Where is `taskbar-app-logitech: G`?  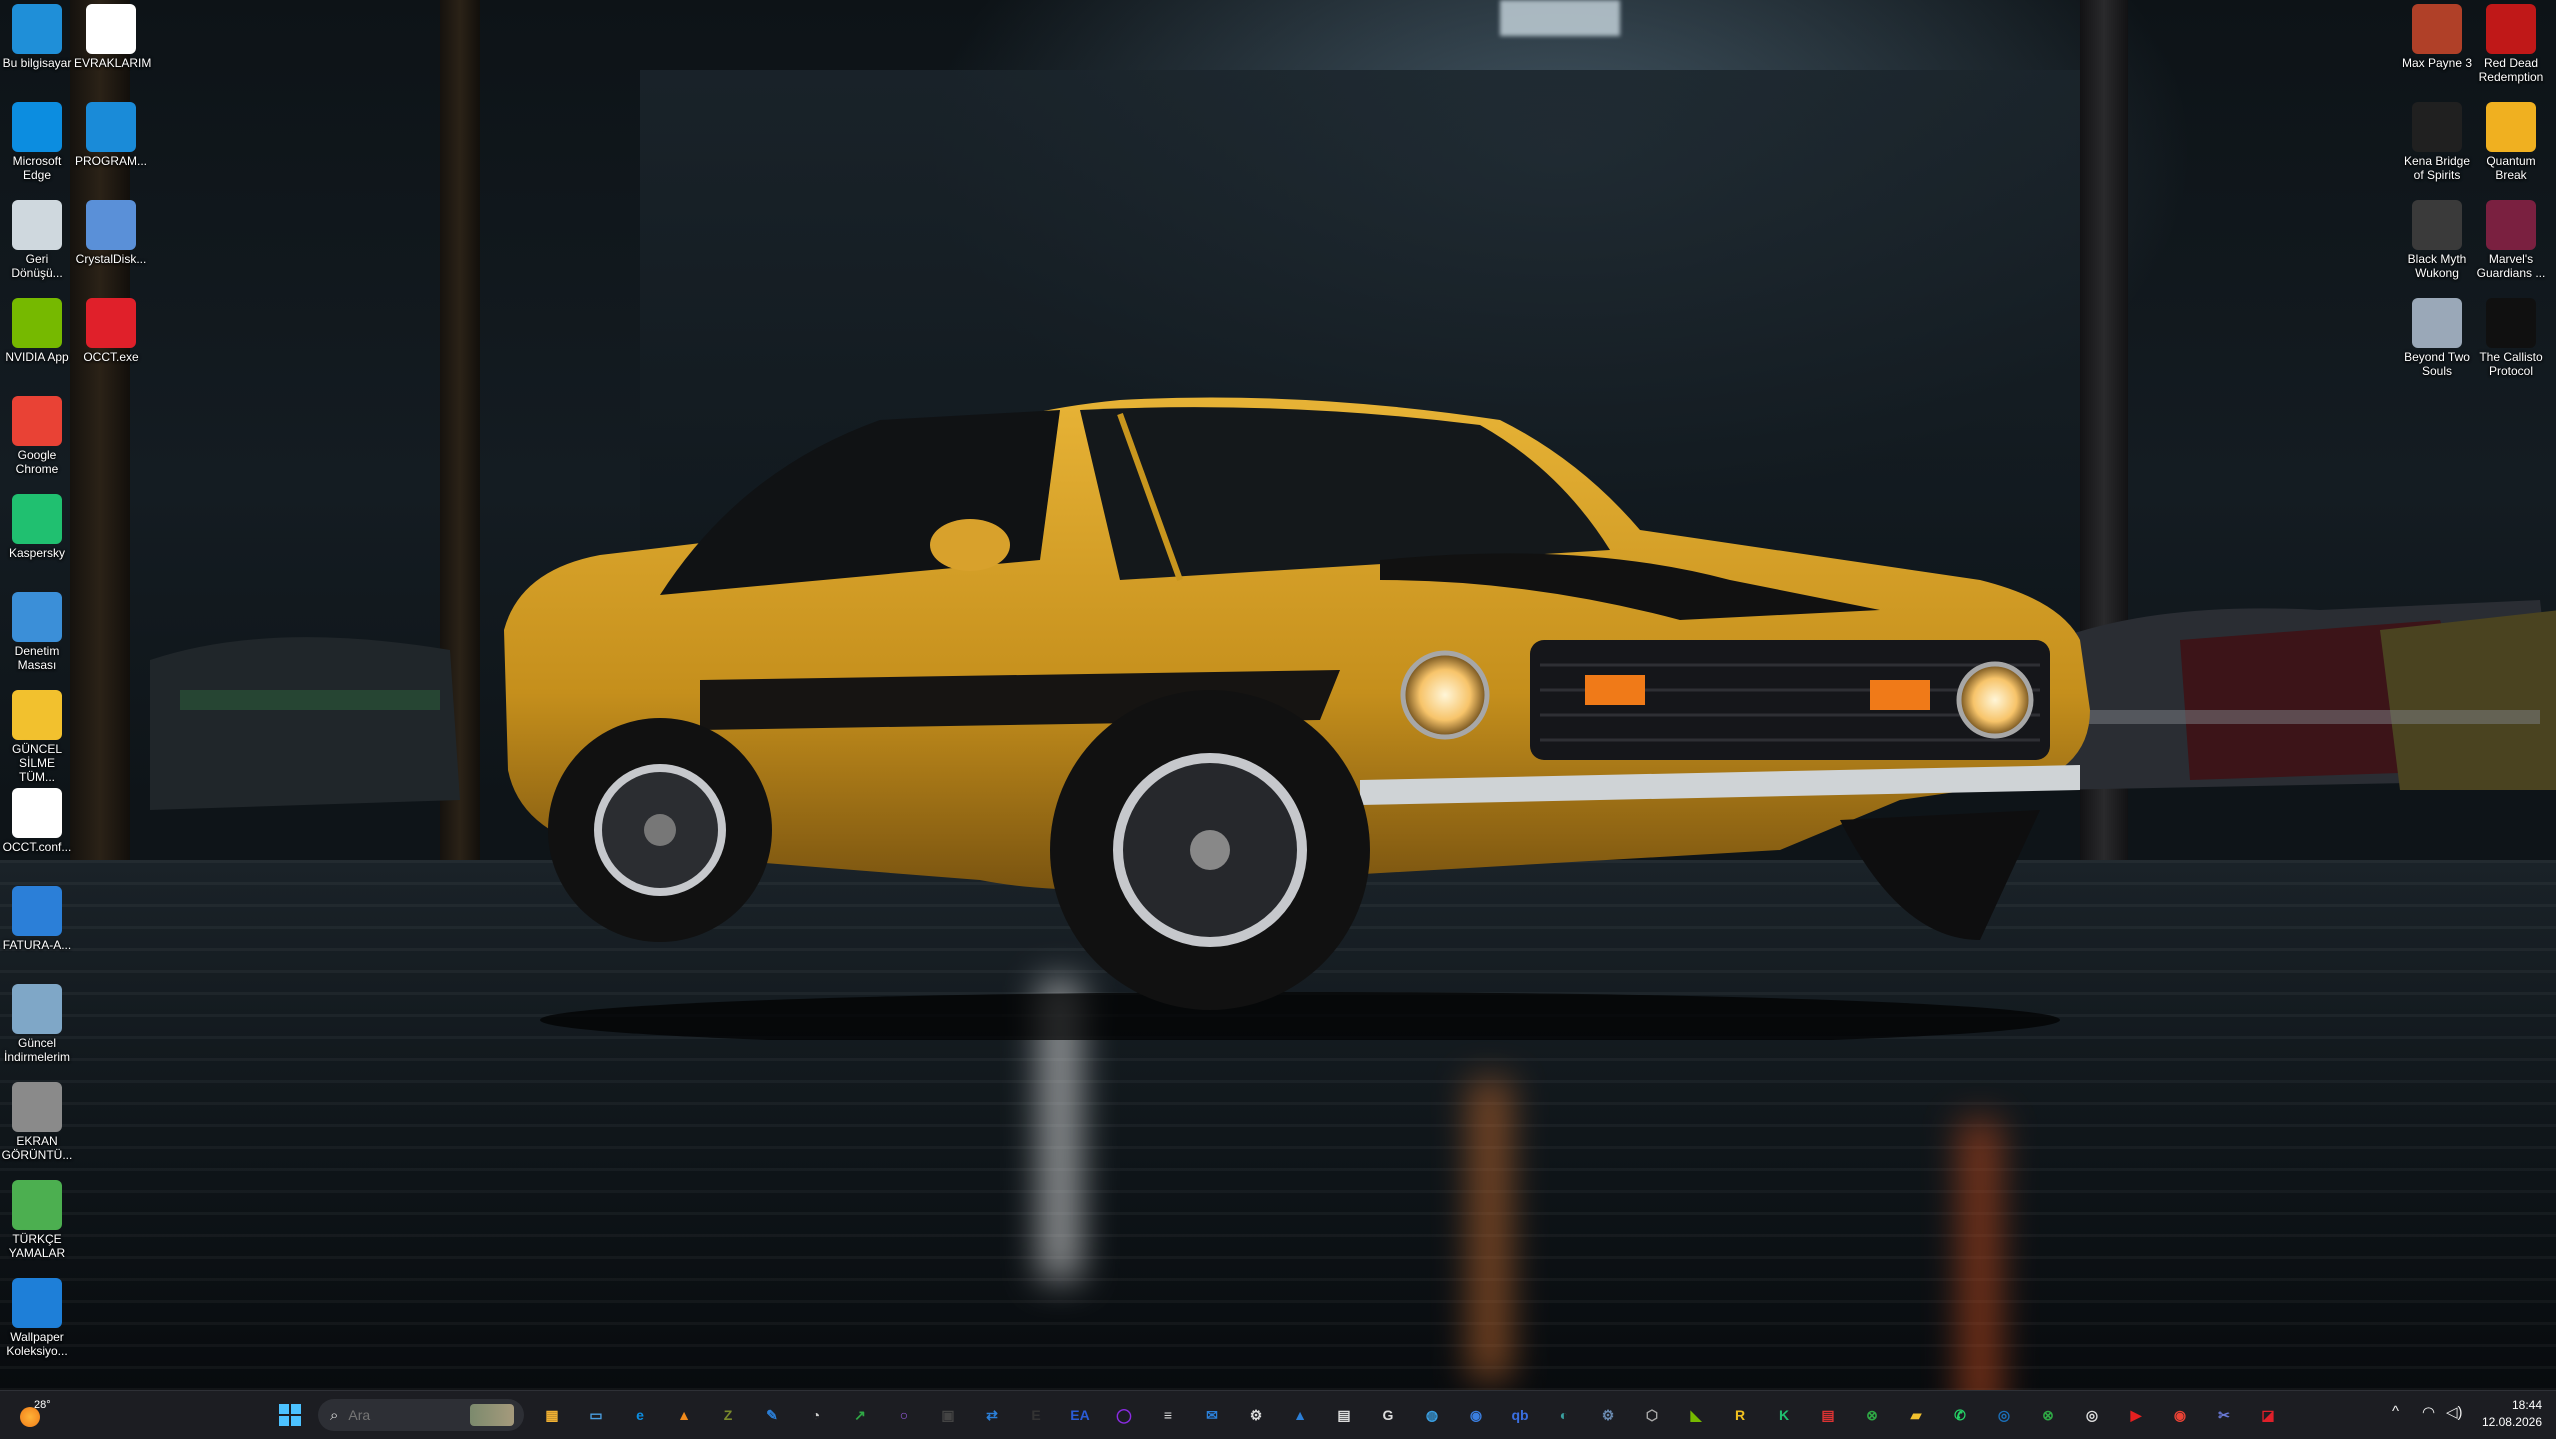
taskbar-app-logitech: G is located at coordinates (1388, 1415).